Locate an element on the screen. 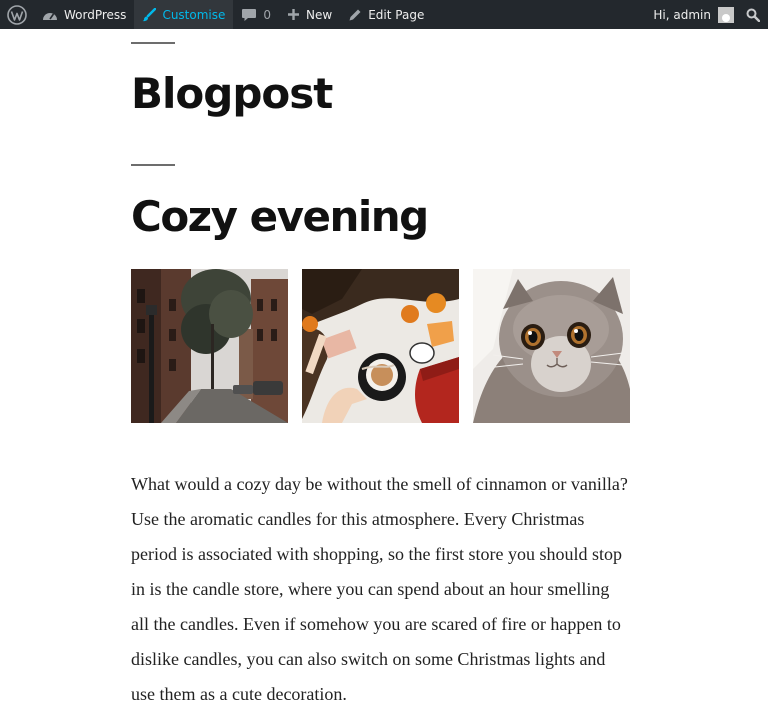 The image size is (768, 718). new-label: New is located at coordinates (319, 14).